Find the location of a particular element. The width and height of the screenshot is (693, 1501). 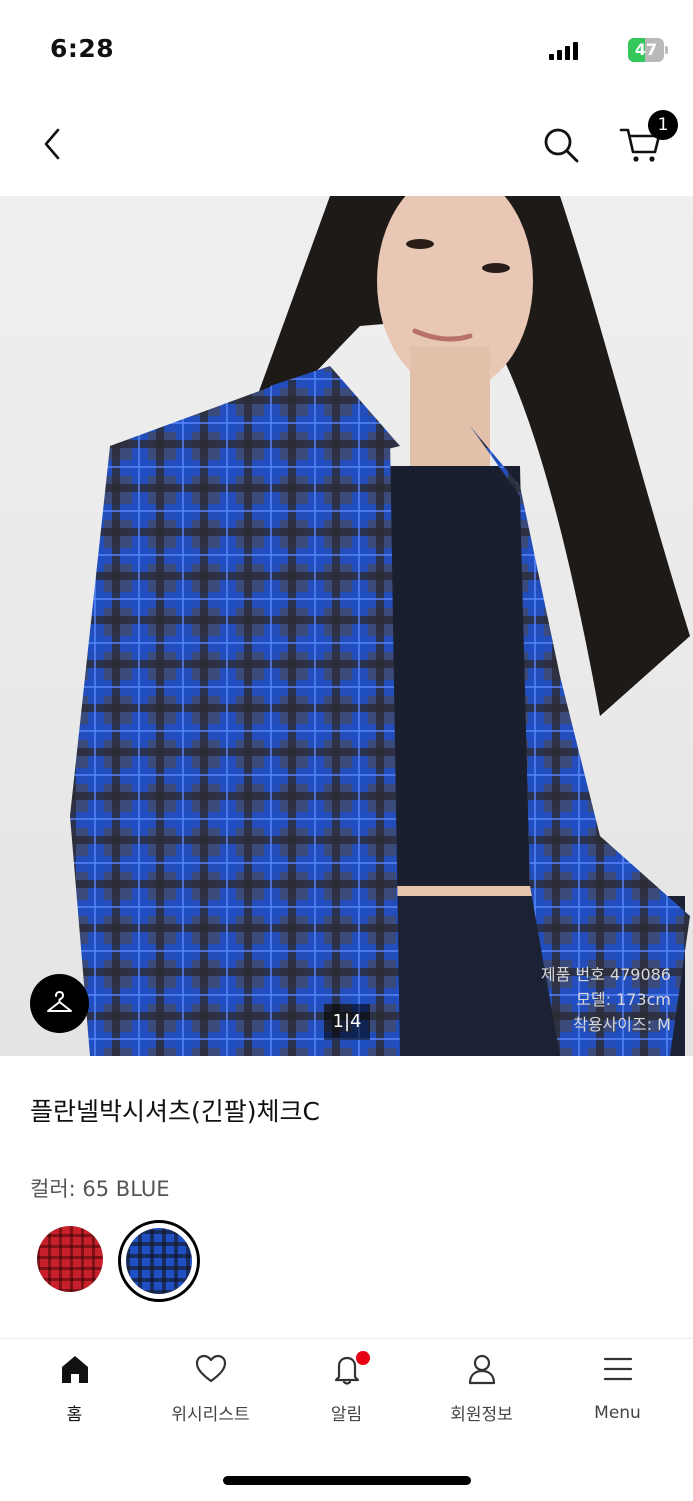

product-number: 제품 번호 479086 is located at coordinates (605, 974).